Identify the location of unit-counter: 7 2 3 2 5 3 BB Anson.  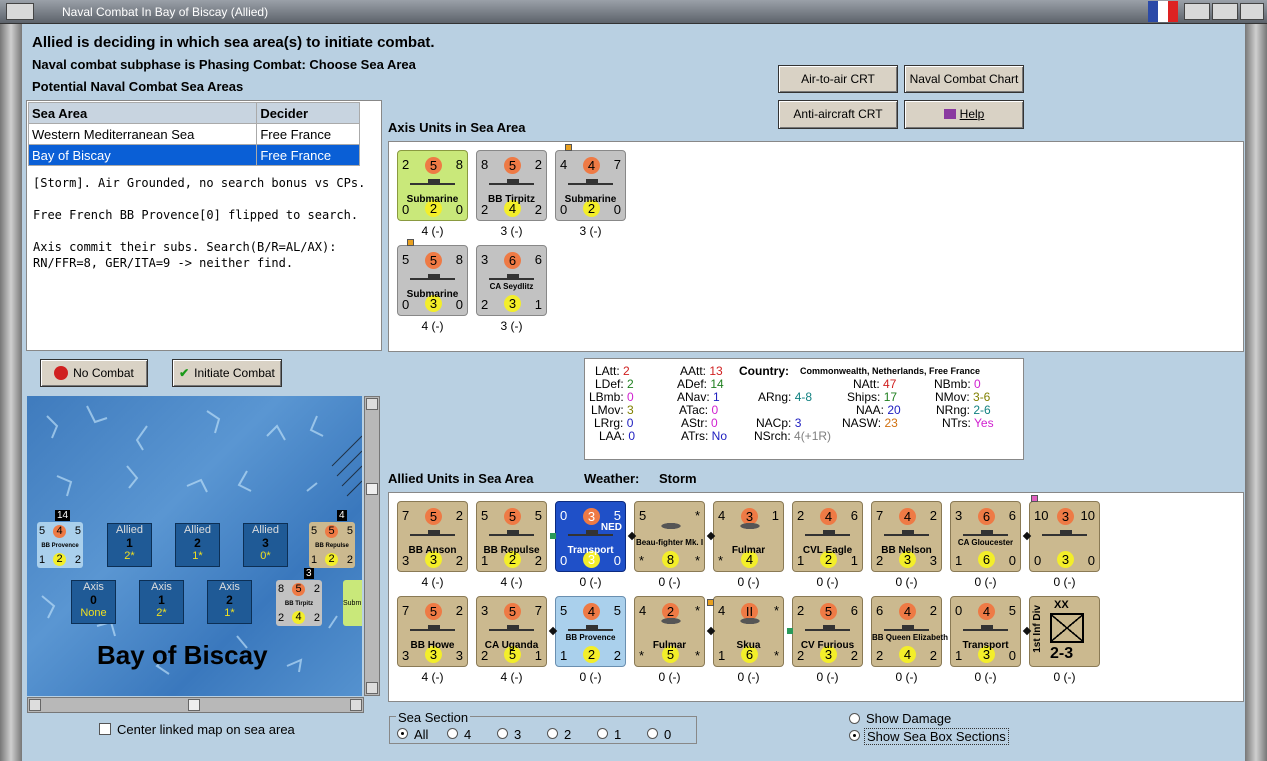
(432, 536).